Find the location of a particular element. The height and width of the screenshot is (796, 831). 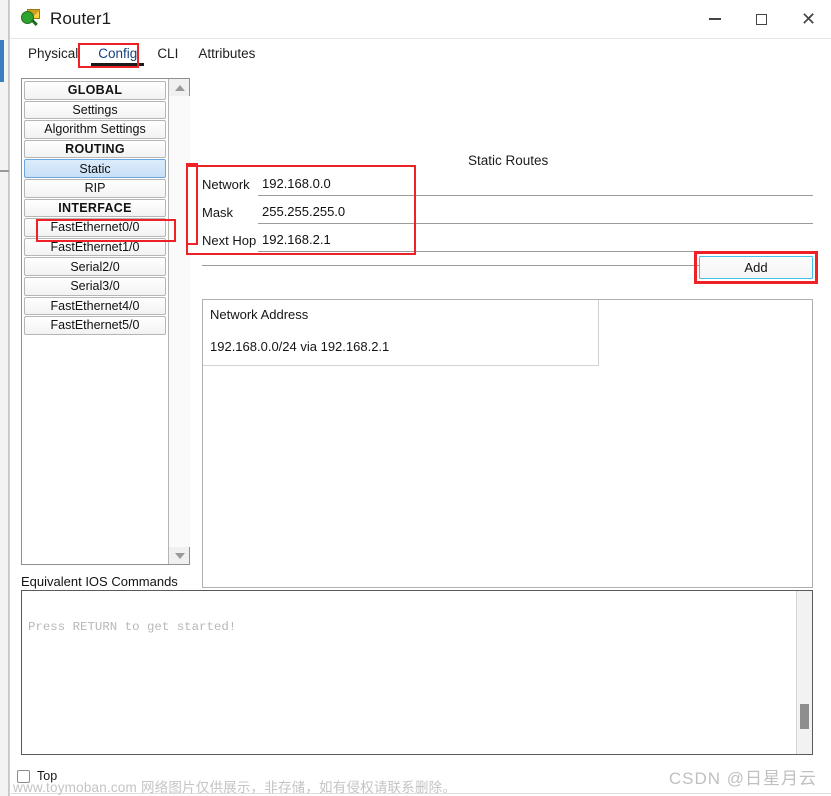

sidebar-item-settings: Settings is located at coordinates (95, 110).